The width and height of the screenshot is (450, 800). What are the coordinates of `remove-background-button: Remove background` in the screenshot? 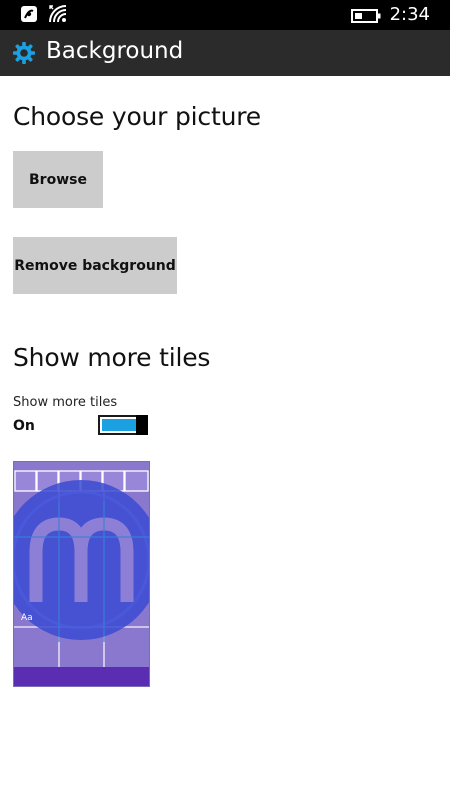 It's located at (95, 265).